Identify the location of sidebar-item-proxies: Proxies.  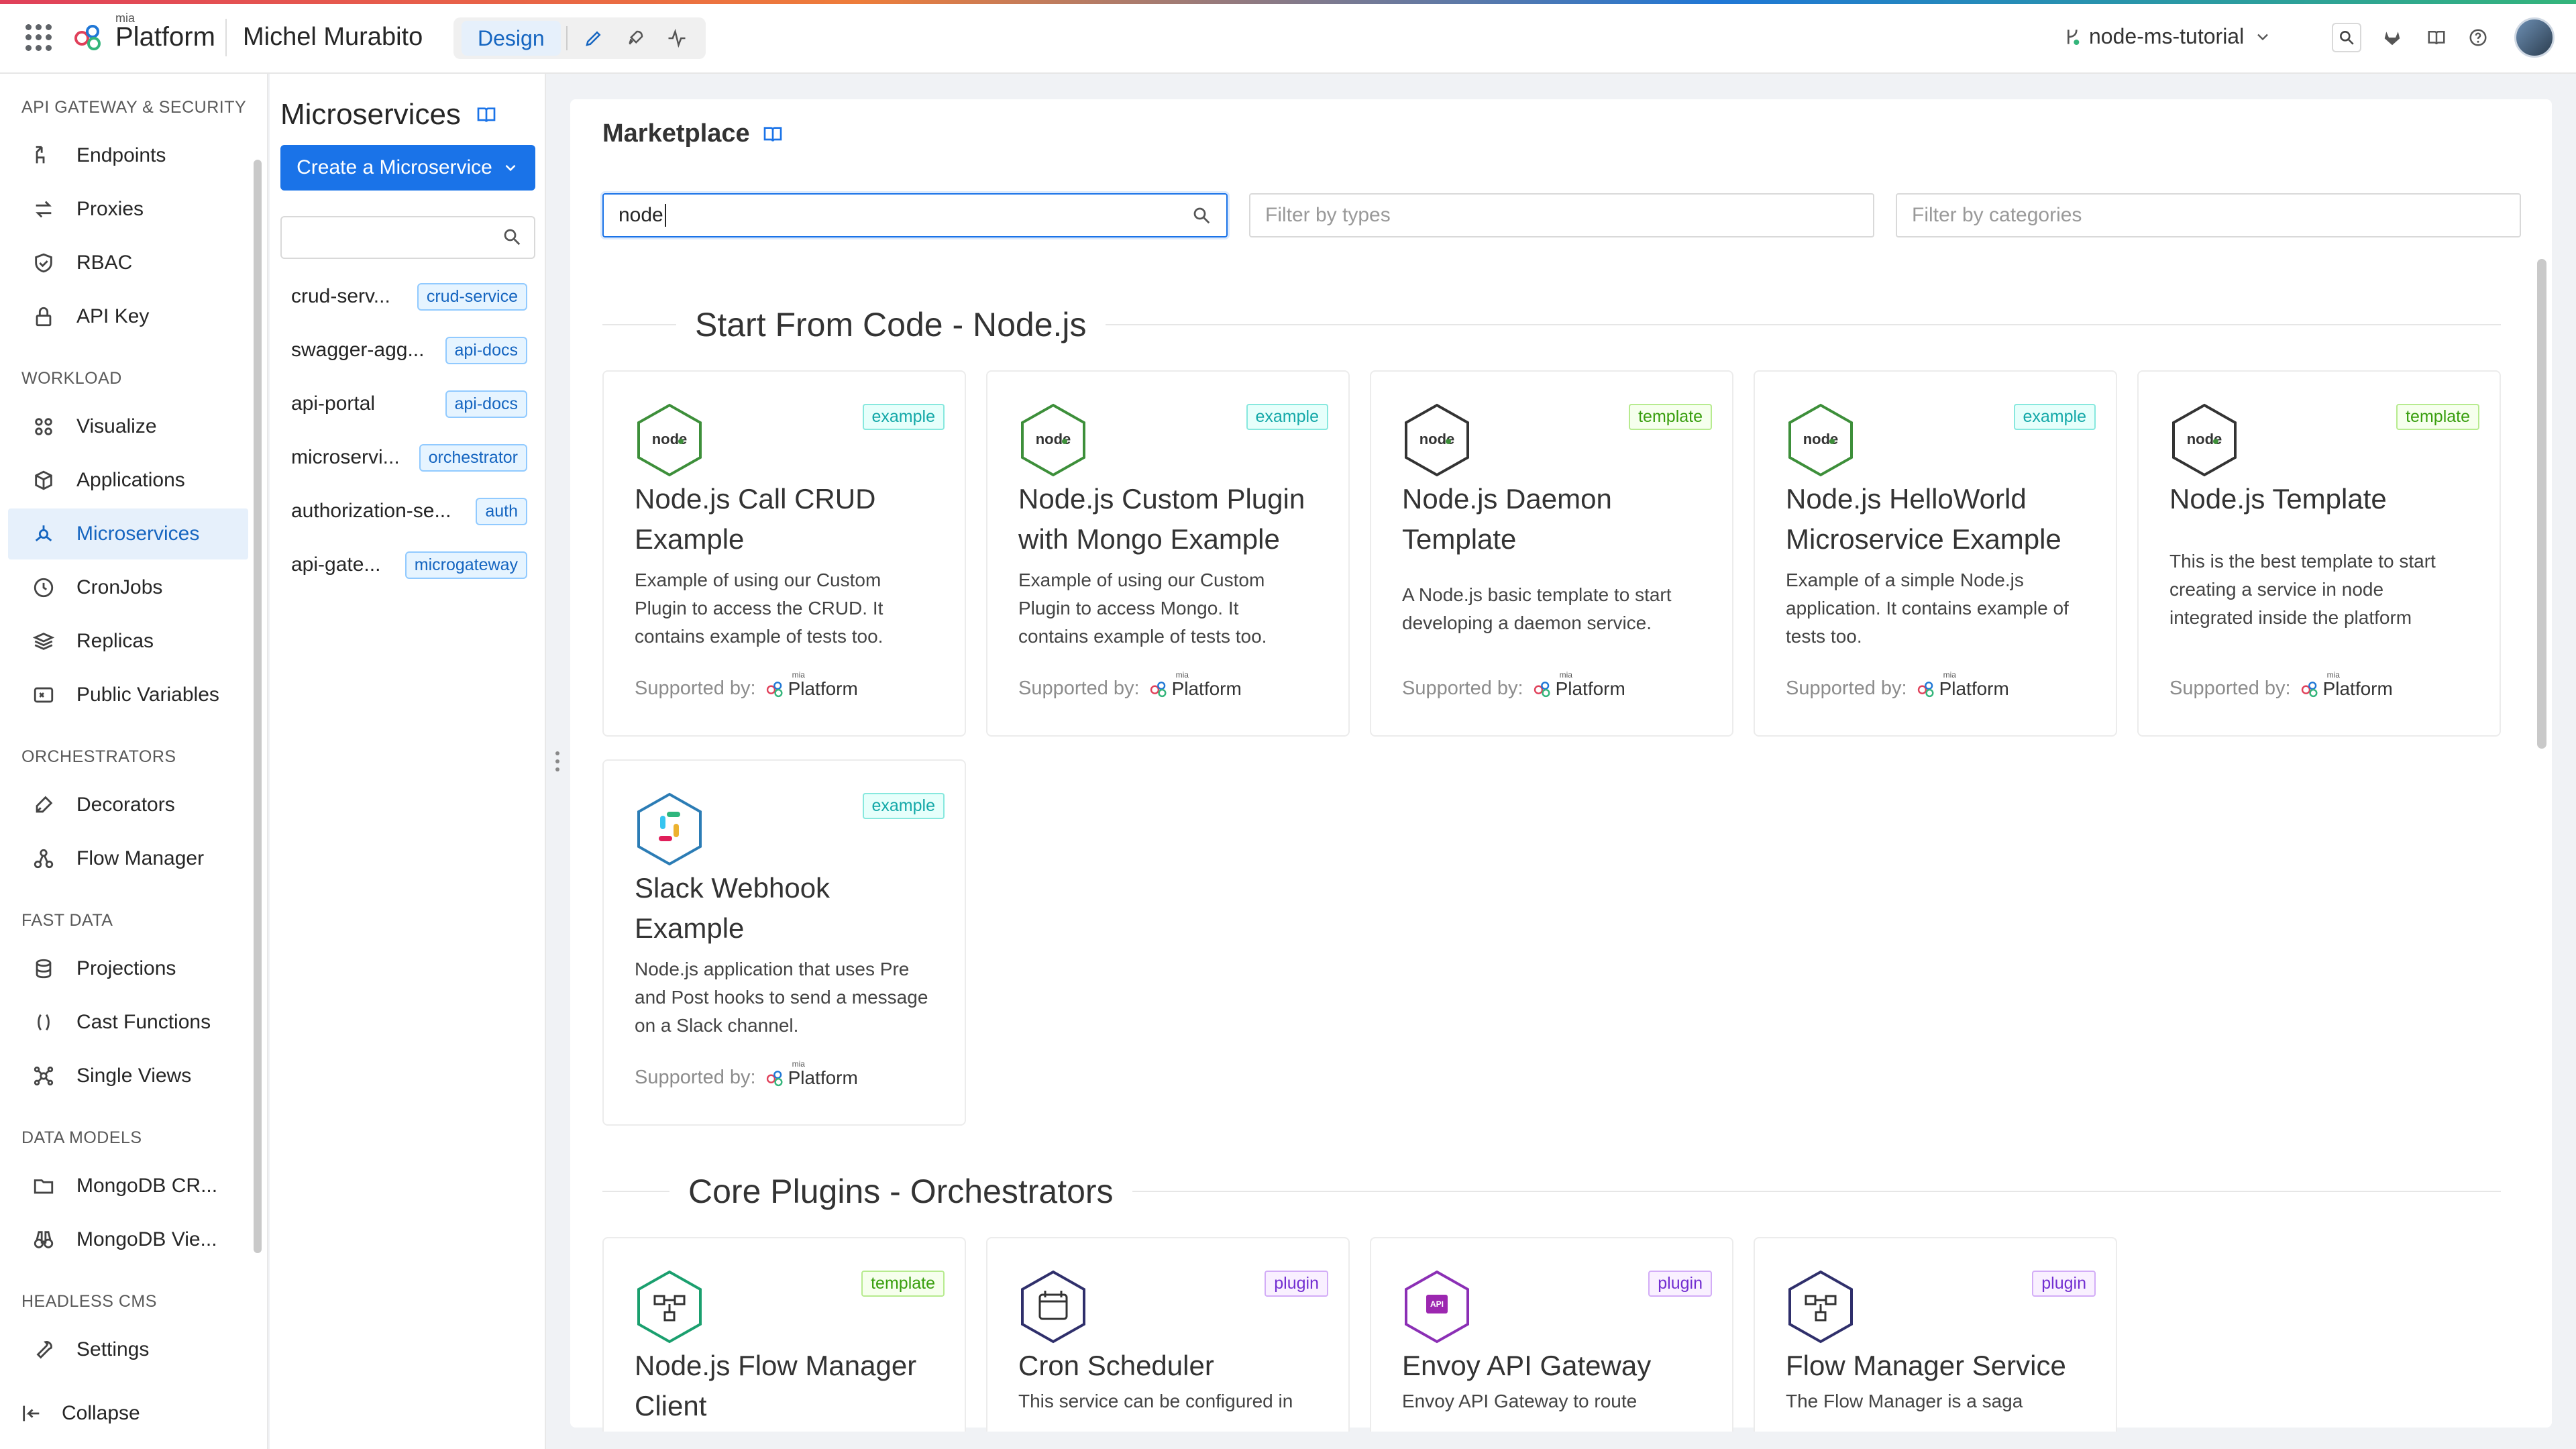
(128, 209).